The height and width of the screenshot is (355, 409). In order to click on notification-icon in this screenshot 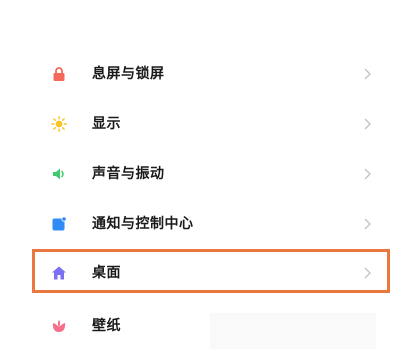, I will do `click(59, 224)`.